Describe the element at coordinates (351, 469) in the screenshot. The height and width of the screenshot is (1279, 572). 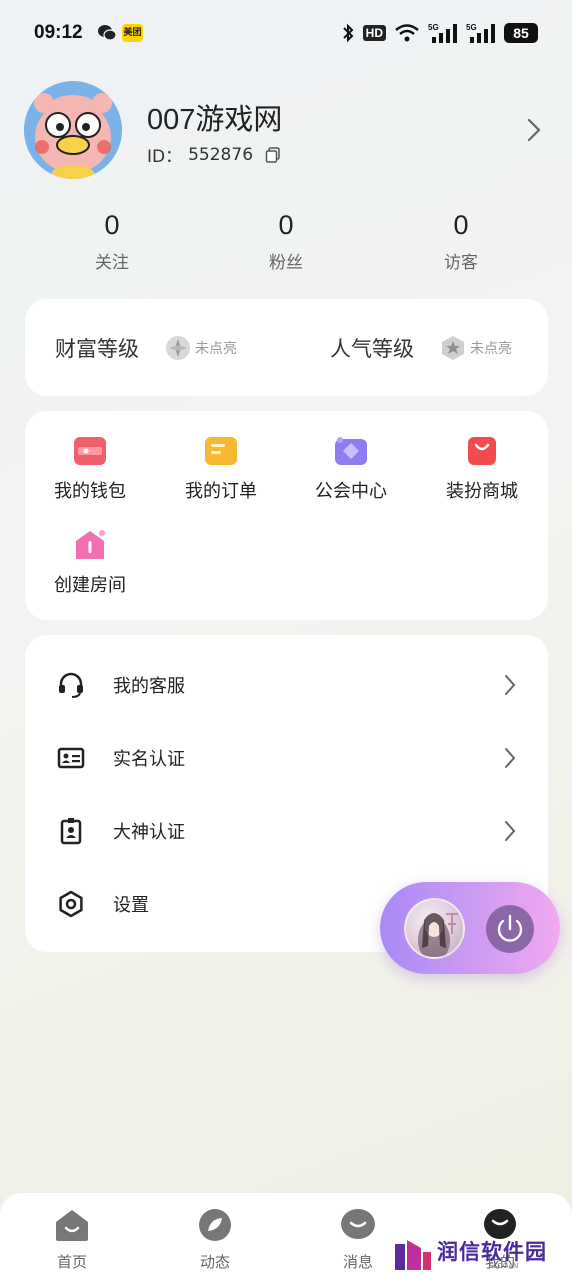
I see `shortcut-guild: 公会中心` at that location.